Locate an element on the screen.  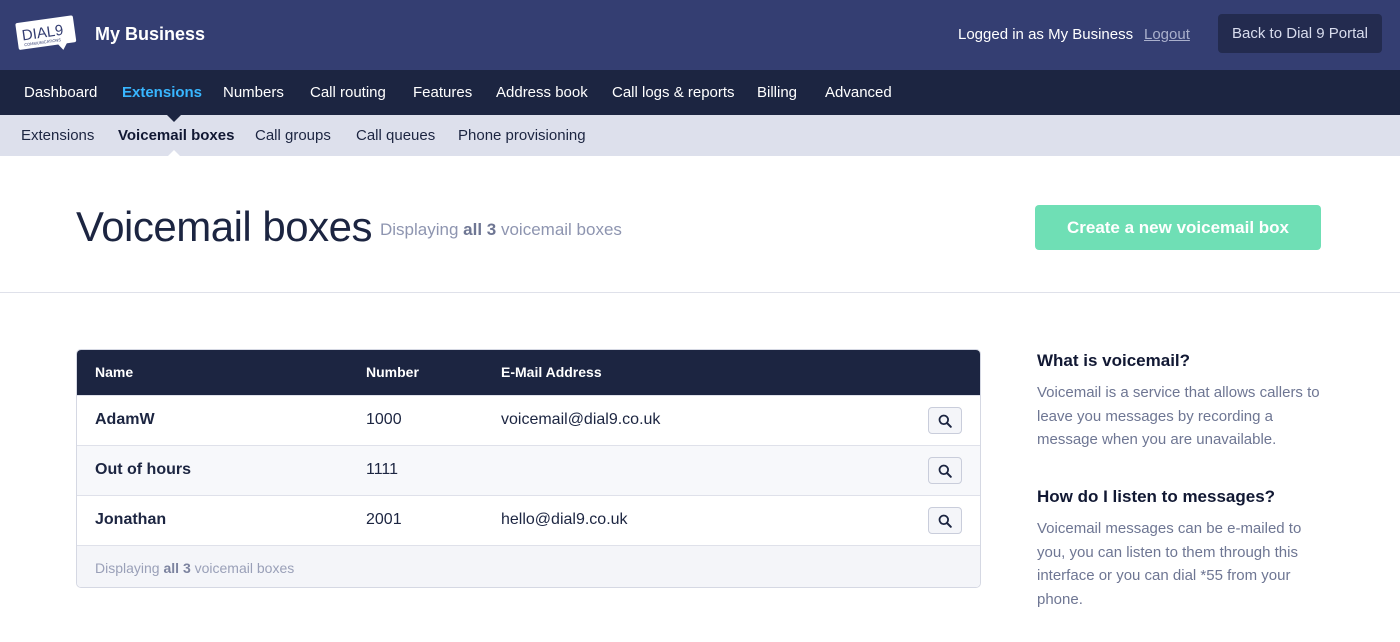
row-number: 2001 is located at coordinates (384, 519).